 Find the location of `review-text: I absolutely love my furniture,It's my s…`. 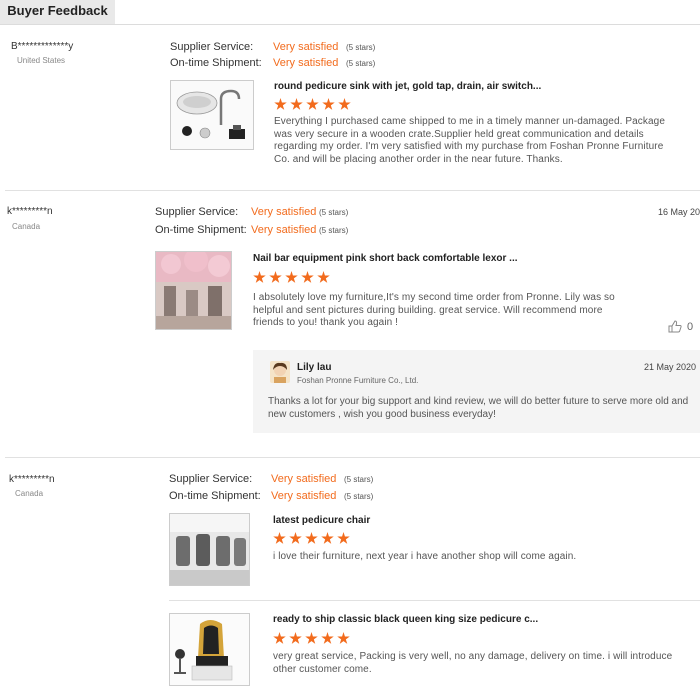

review-text: I absolutely love my furniture,It's my s… is located at coordinates (434, 310).